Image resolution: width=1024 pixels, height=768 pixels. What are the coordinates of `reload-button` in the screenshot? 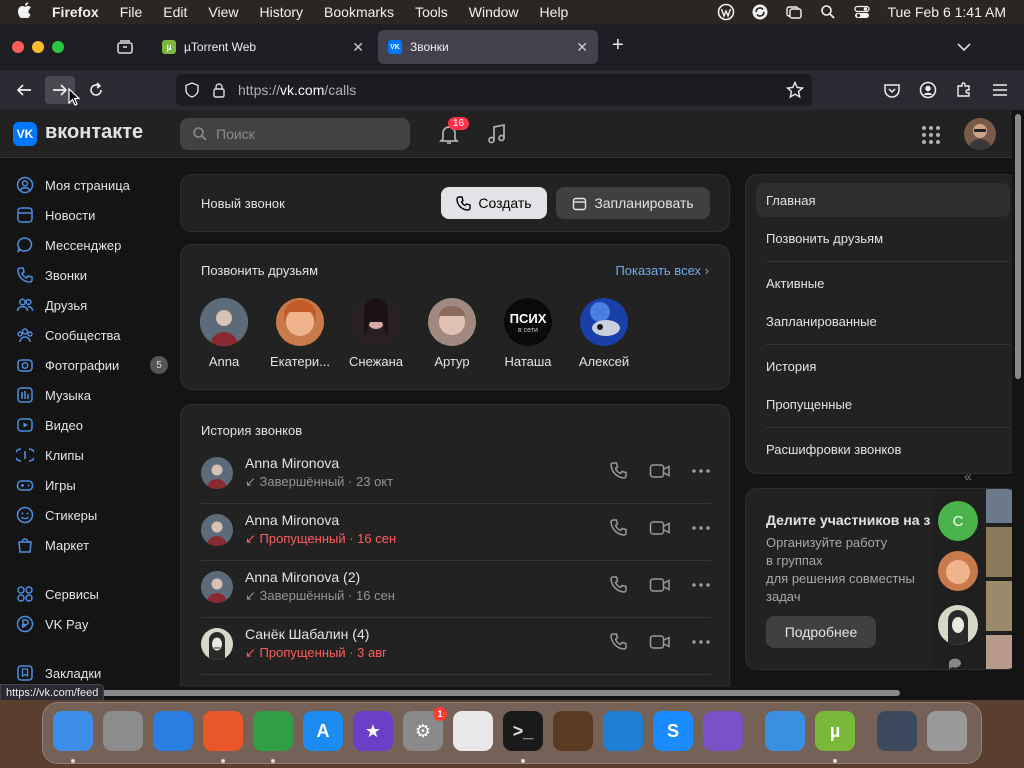 It's located at (96, 90).